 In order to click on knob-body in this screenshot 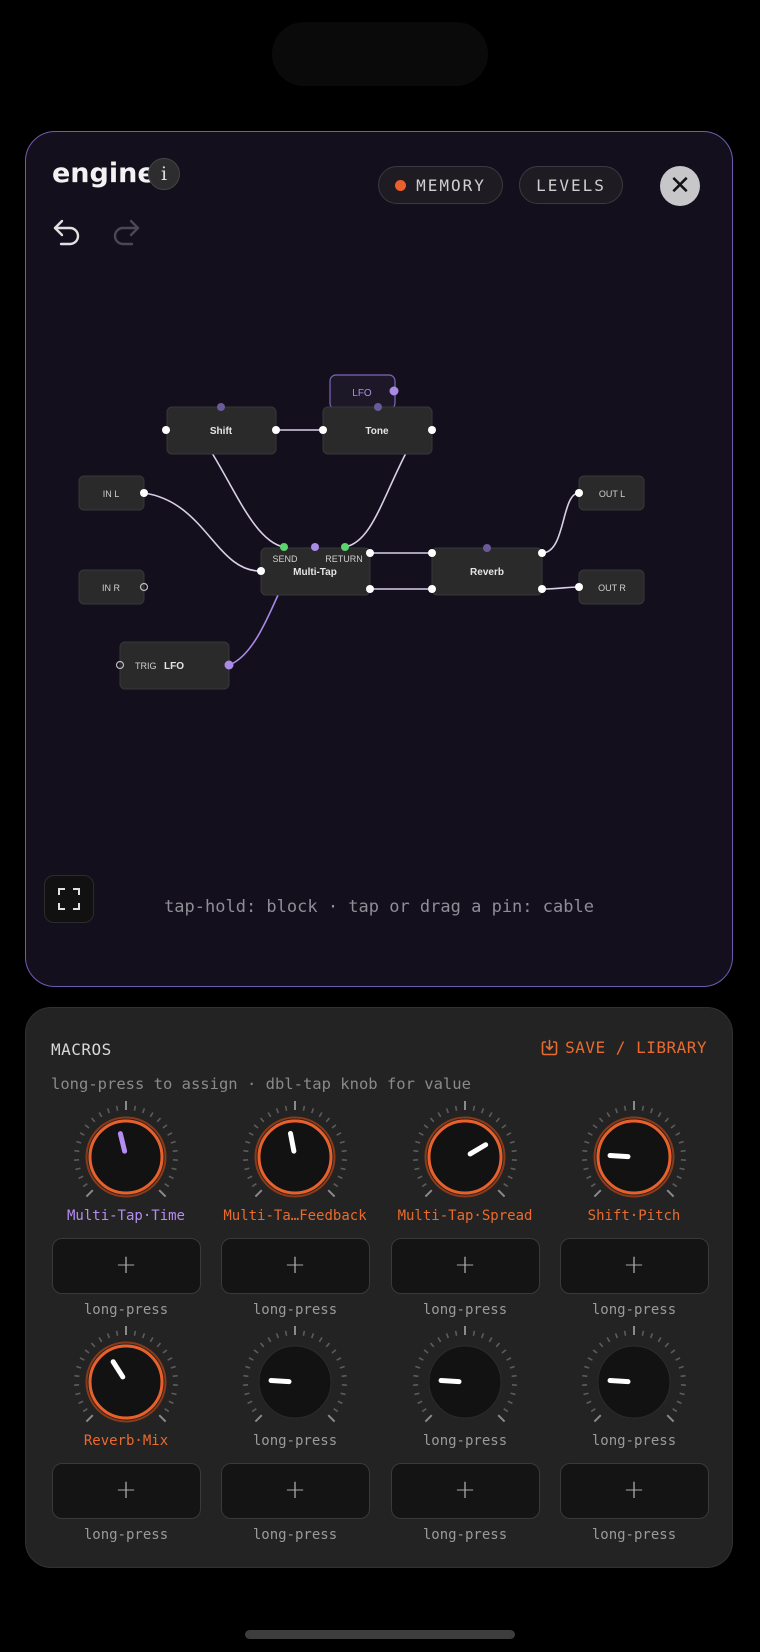, I will do `click(295, 1157)`.